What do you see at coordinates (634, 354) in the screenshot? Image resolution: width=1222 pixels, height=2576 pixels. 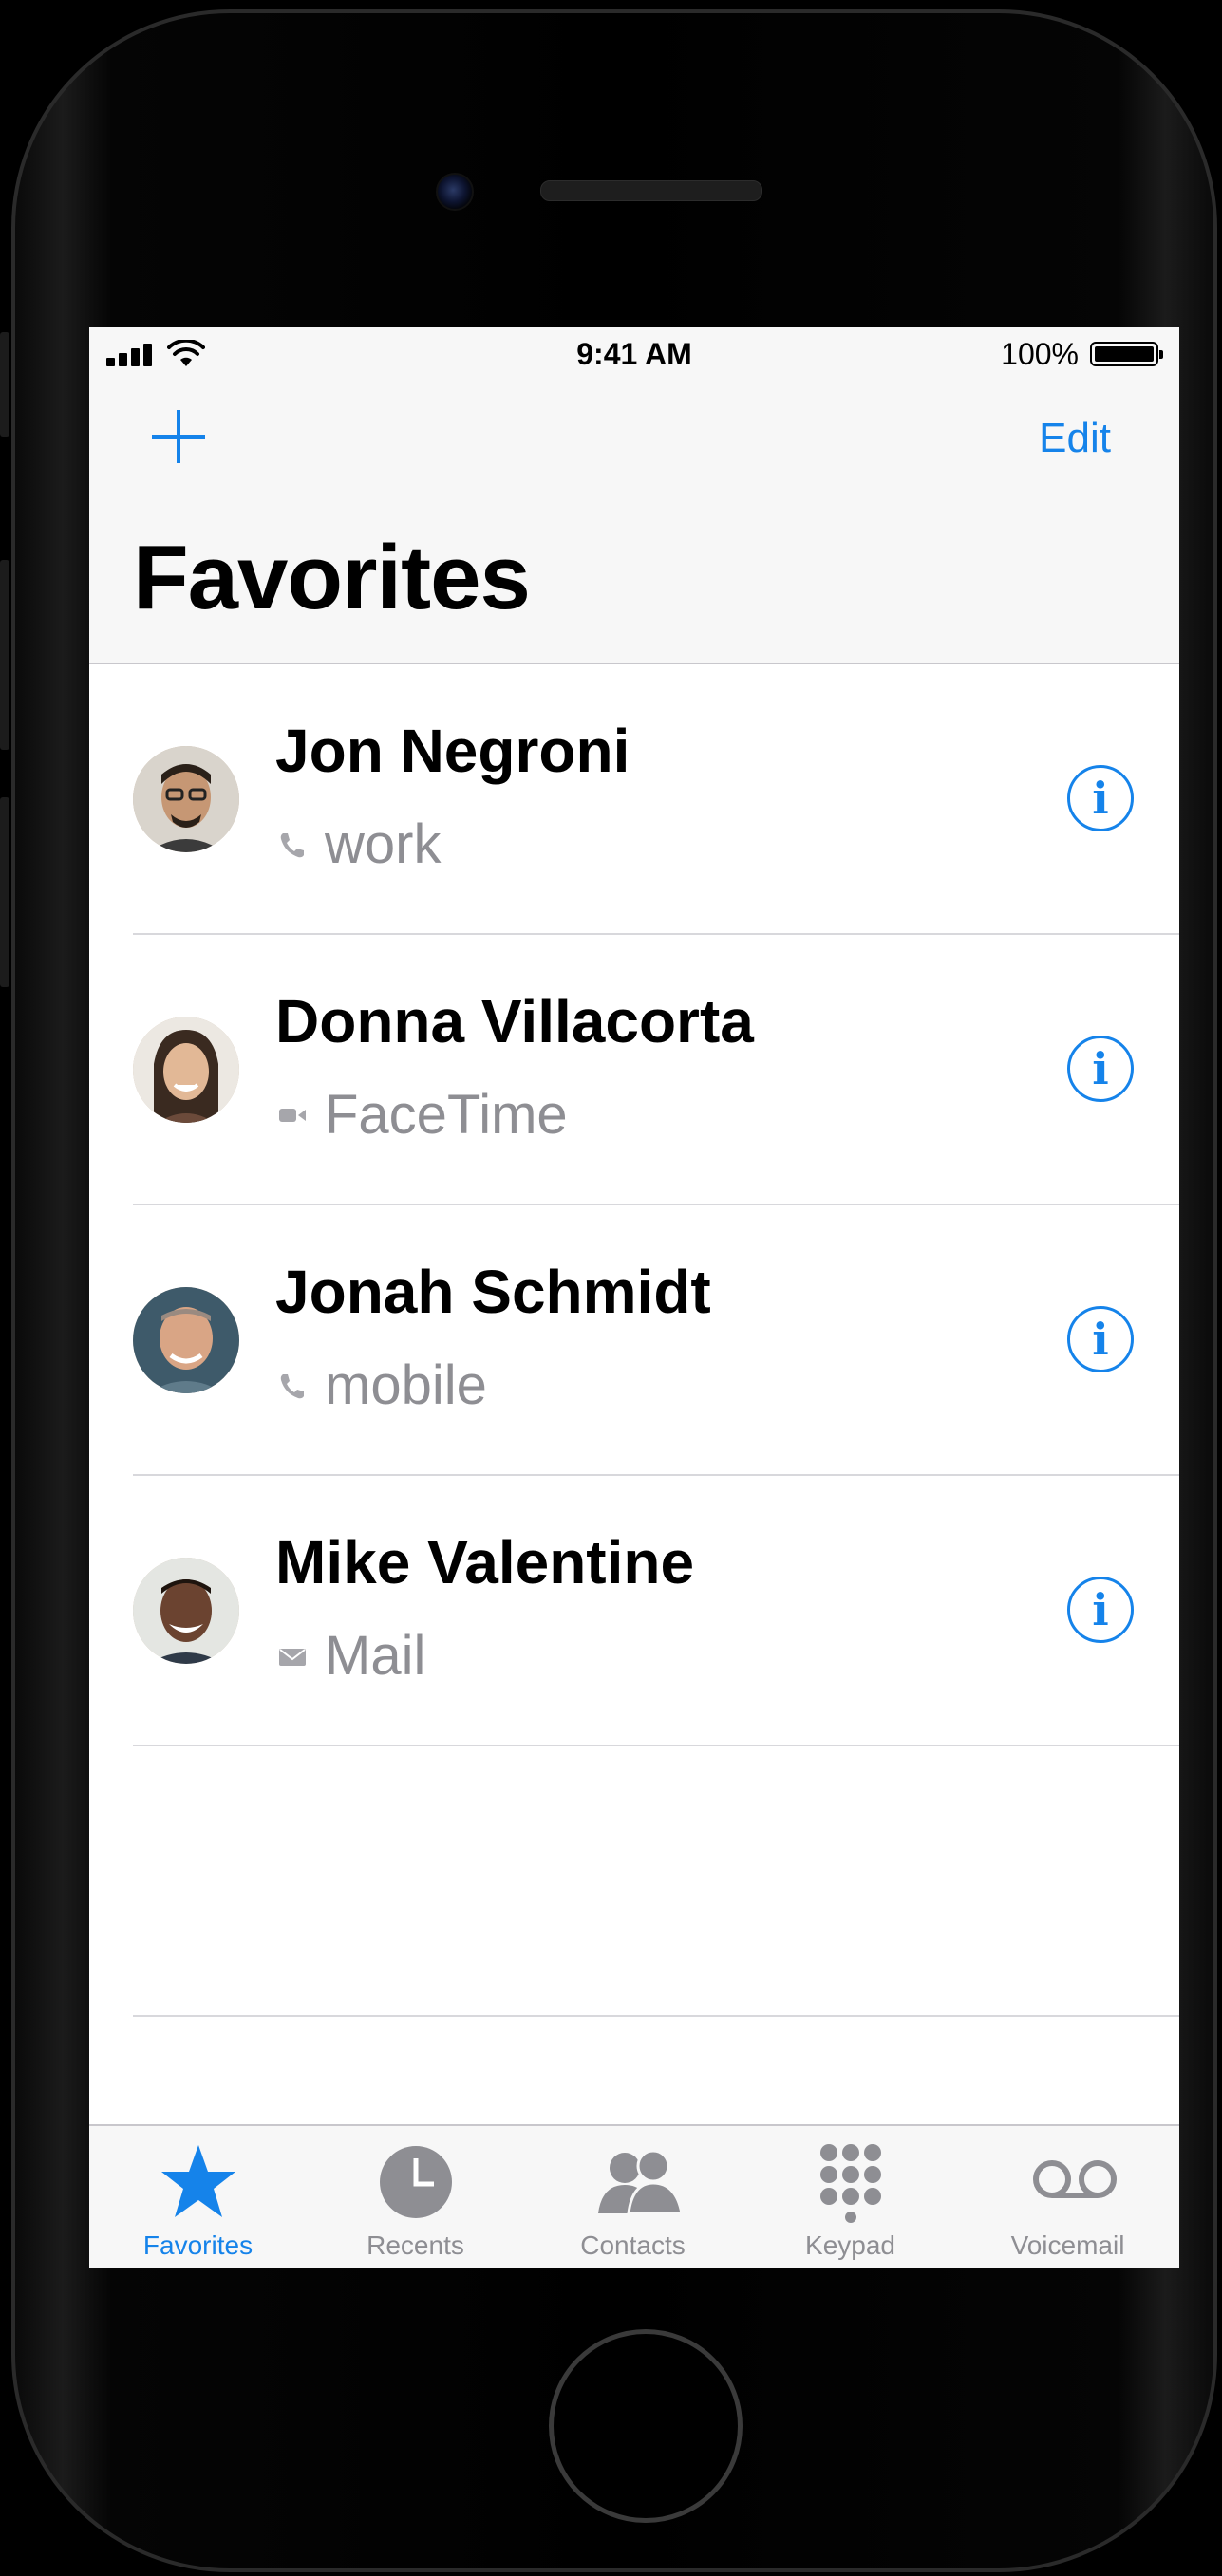 I see `status-bar: 9:41 AM 100%` at bounding box center [634, 354].